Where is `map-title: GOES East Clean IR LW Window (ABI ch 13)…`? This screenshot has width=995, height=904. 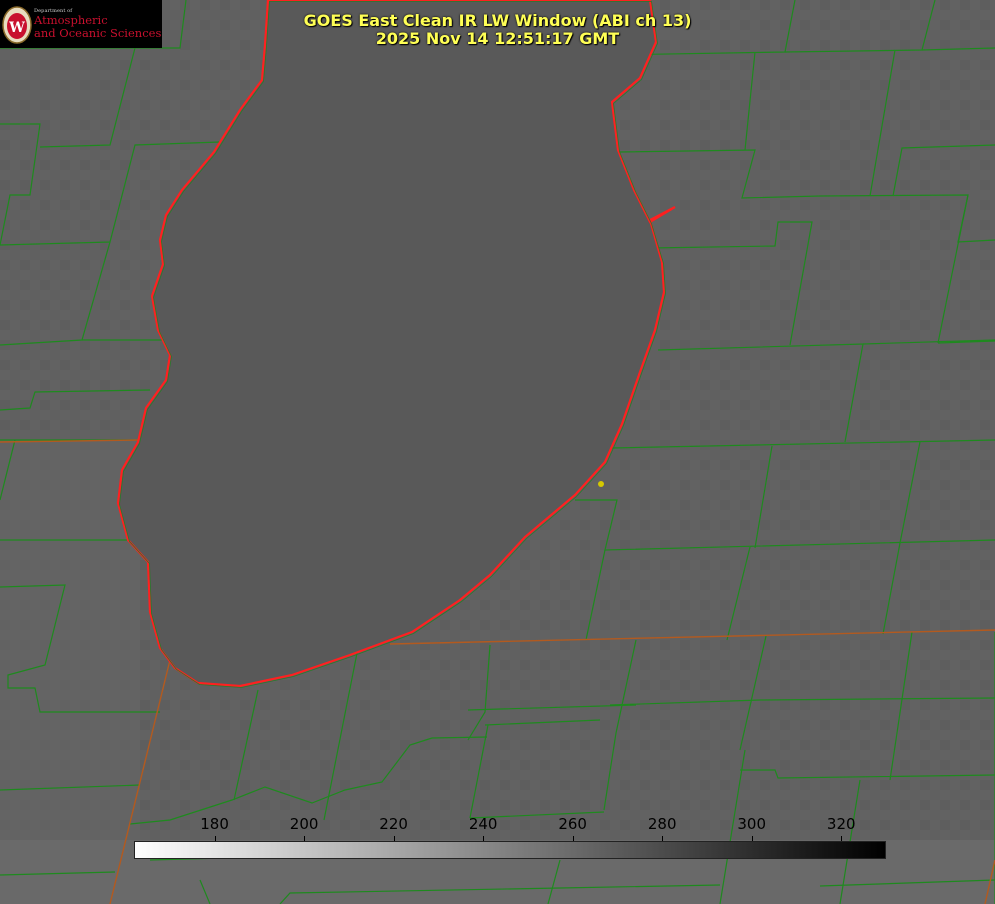
map-title: GOES East Clean IR LW Window (ABI ch 13)… is located at coordinates (497, 30).